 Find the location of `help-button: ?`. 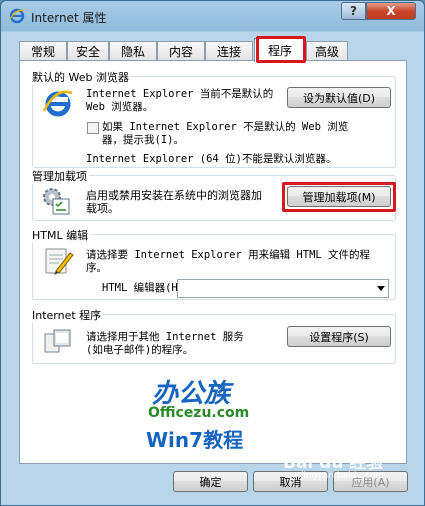

help-button: ? is located at coordinates (353, 11).